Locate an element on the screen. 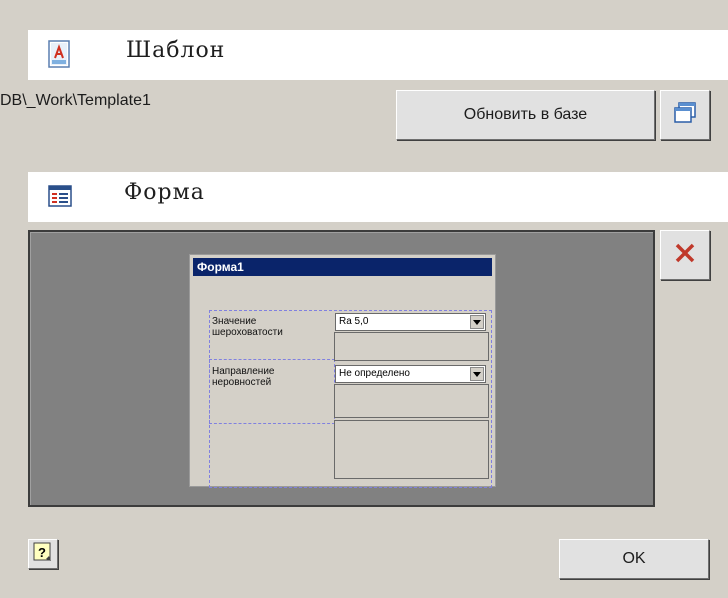  browse-windows-icon is located at coordinates (685, 115).